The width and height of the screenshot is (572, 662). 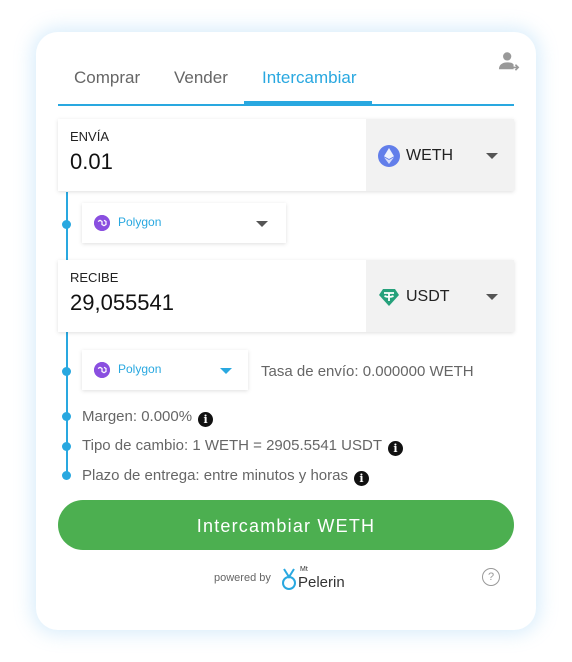 I want to click on receive-box: RECIBE 29,055541 USDT, so click(x=286, y=296).